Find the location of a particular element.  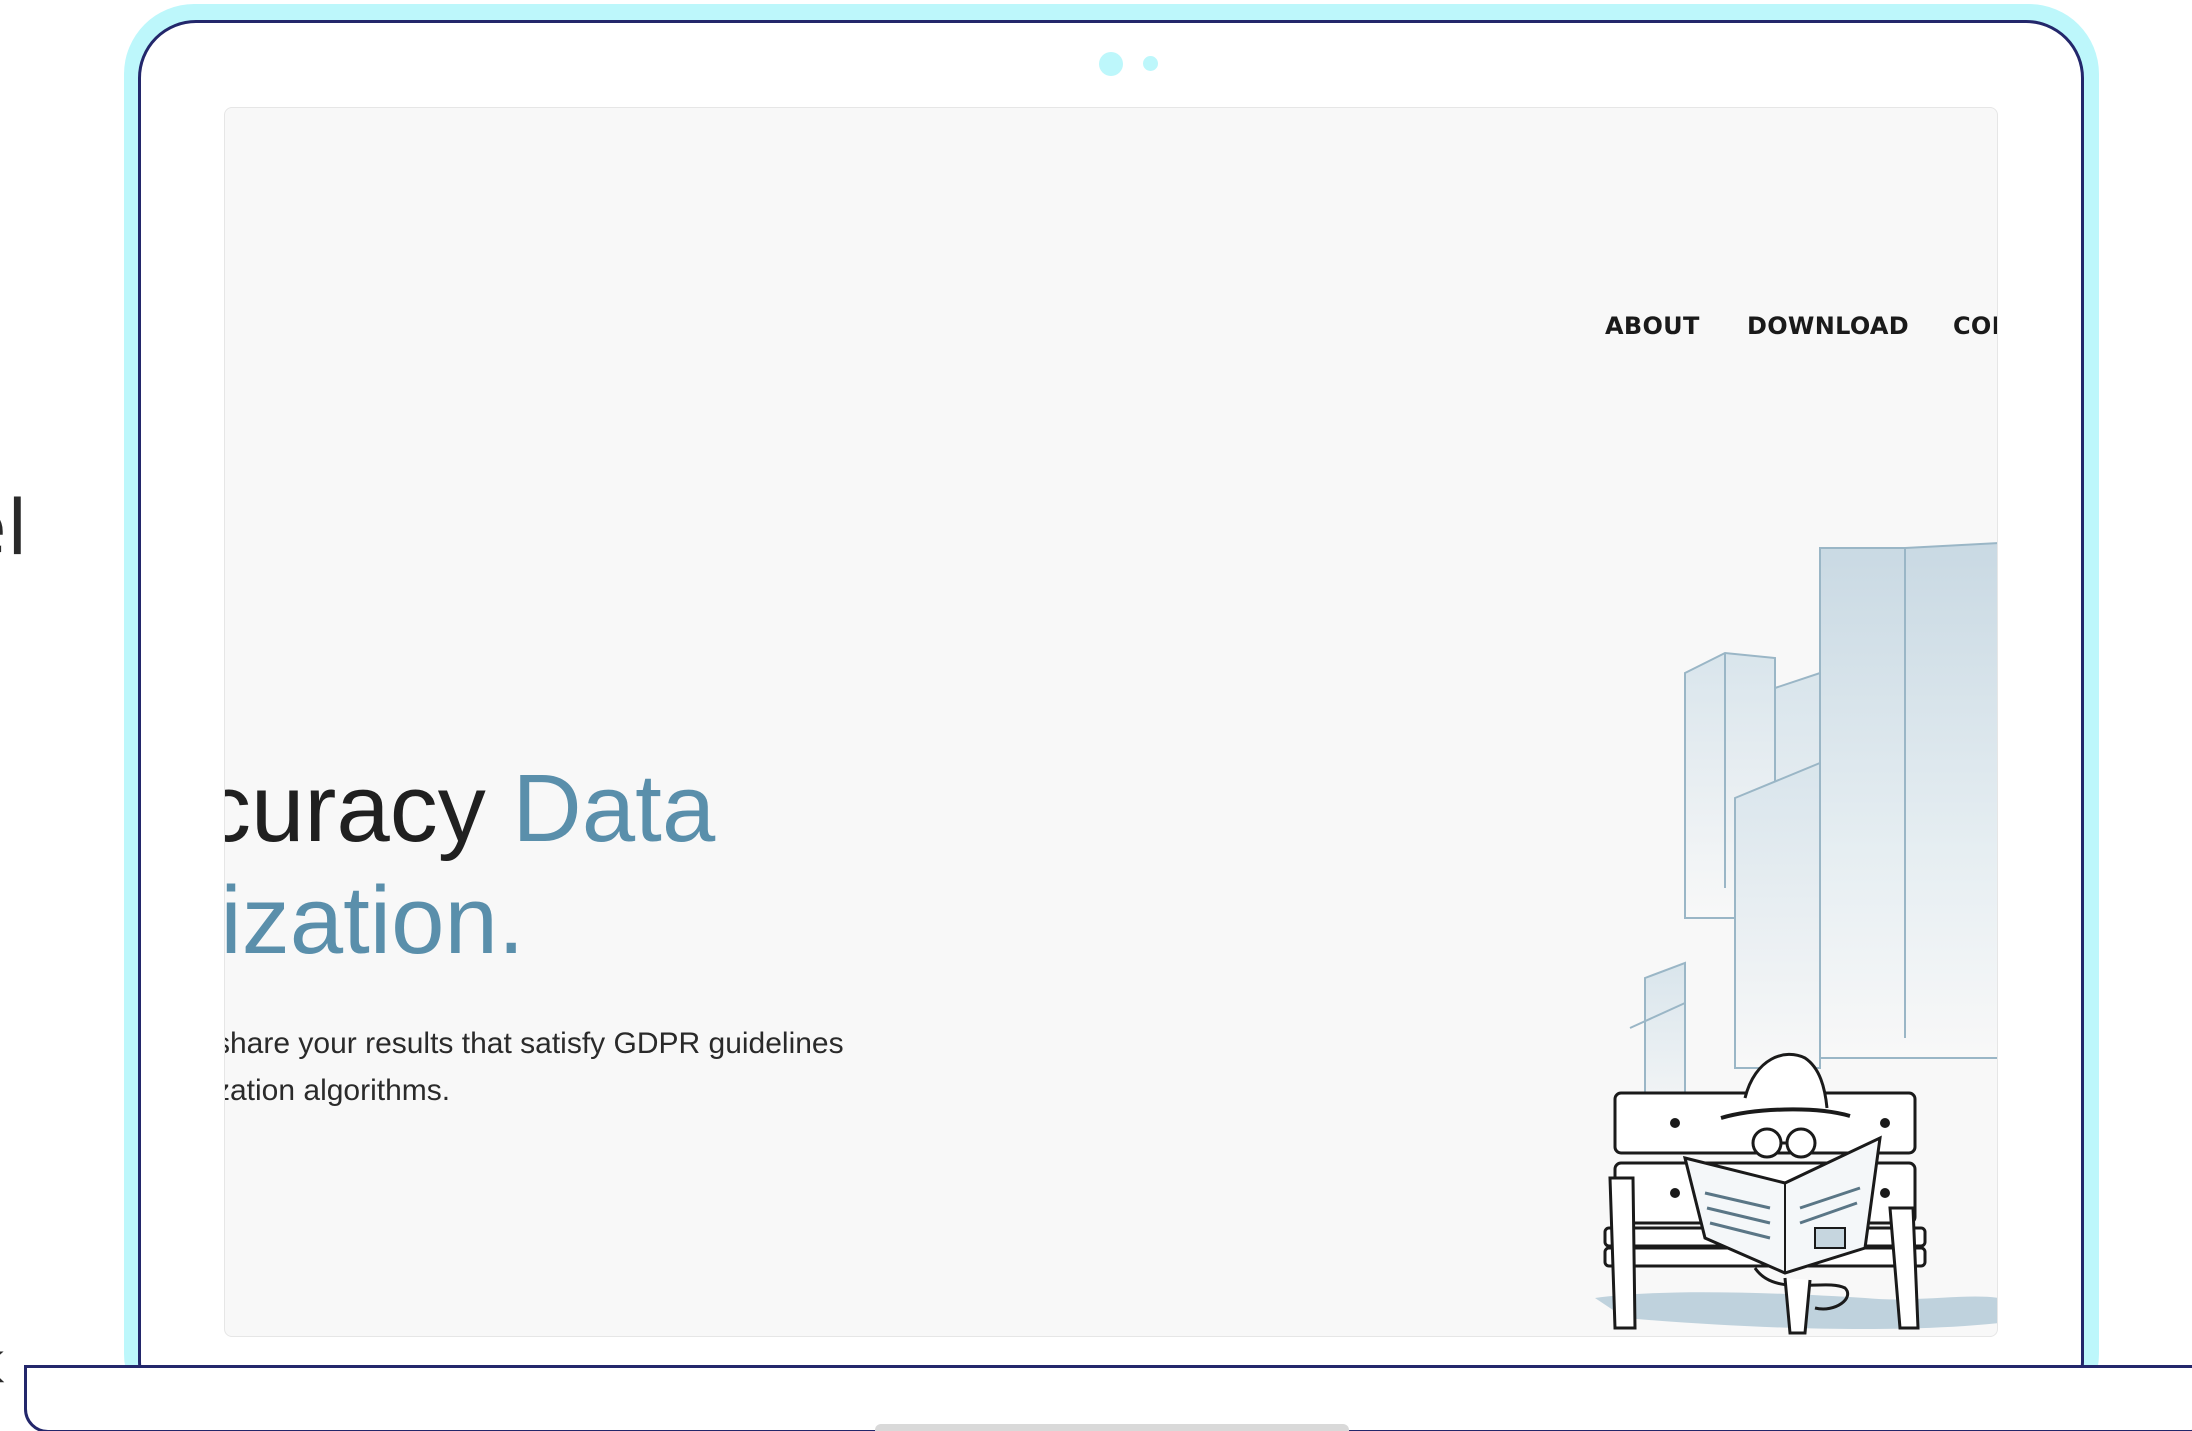

nav-link-about: ABOUT is located at coordinates (1652, 326).